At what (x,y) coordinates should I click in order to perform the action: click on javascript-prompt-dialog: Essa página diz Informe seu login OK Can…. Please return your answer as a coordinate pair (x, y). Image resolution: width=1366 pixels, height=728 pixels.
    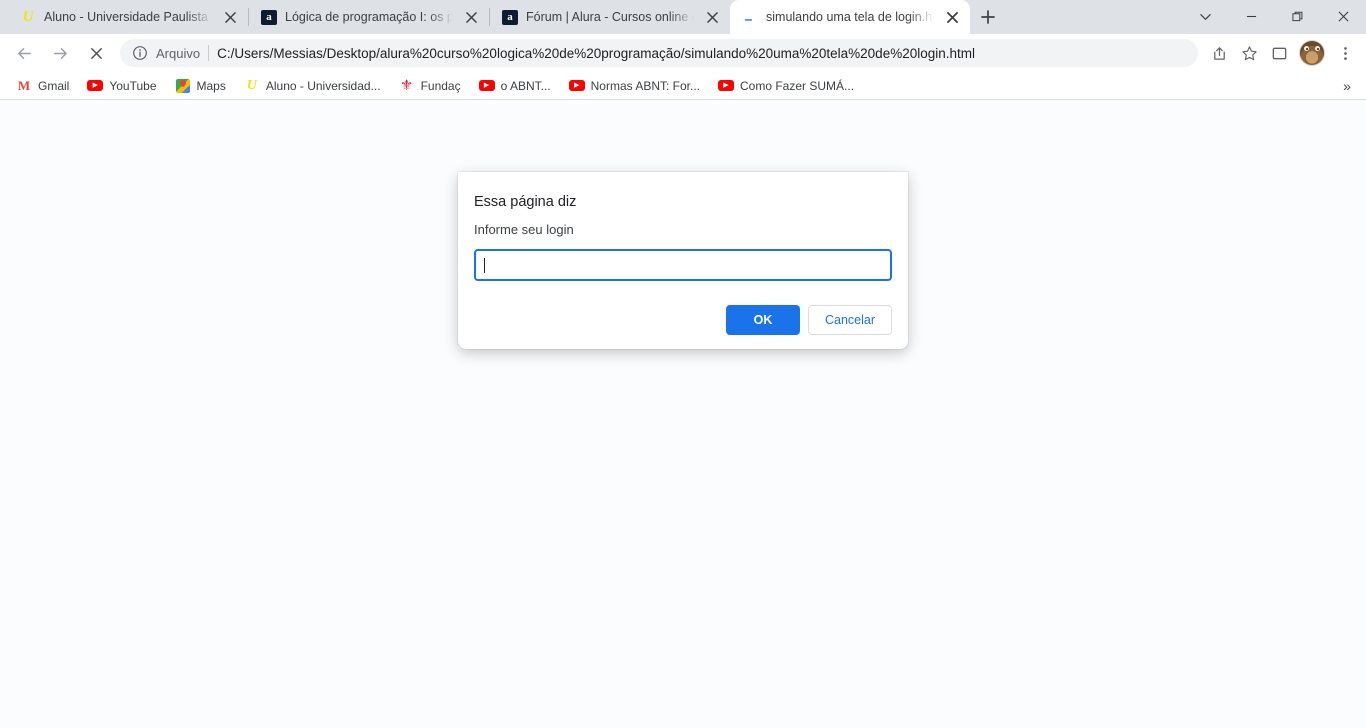
    Looking at the image, I should click on (683, 260).